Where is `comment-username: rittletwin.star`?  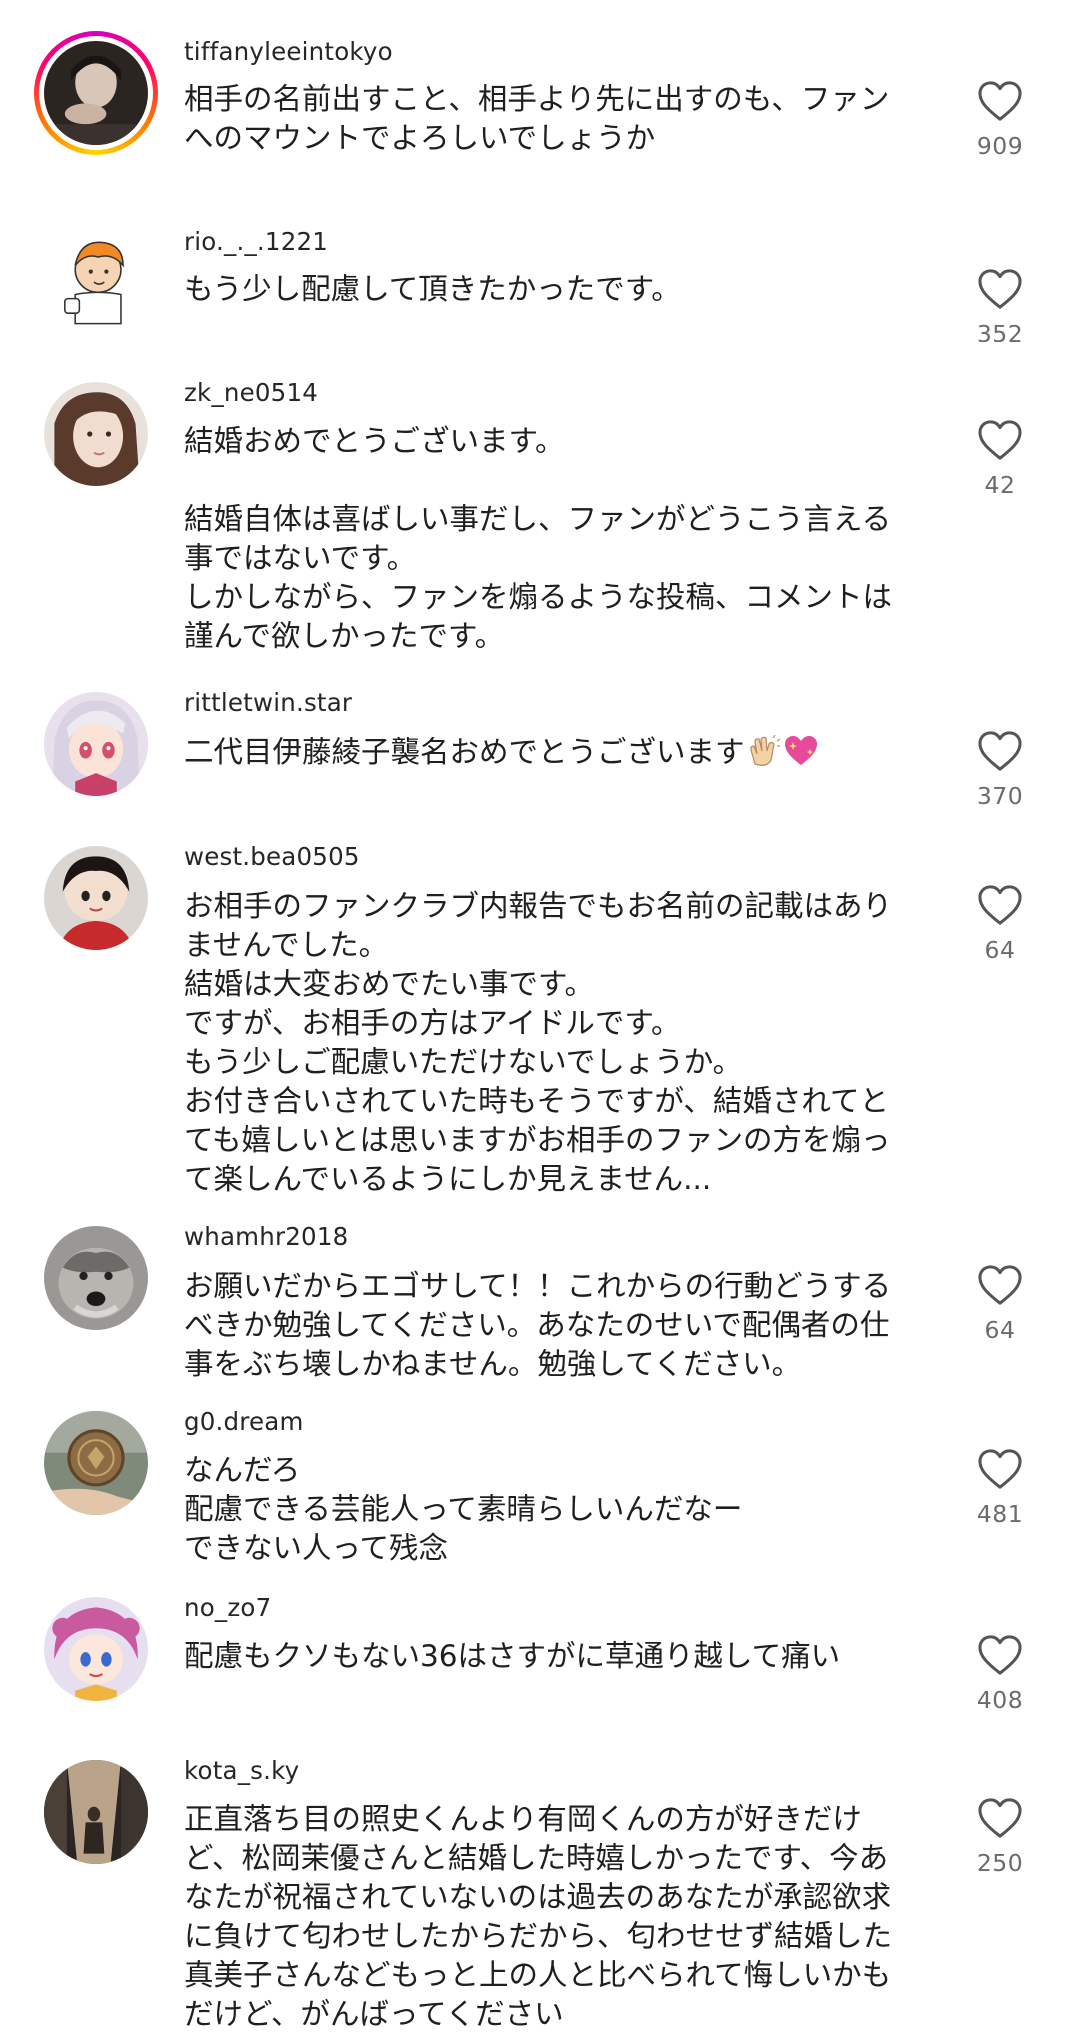 comment-username: rittletwin.star is located at coordinates (268, 702).